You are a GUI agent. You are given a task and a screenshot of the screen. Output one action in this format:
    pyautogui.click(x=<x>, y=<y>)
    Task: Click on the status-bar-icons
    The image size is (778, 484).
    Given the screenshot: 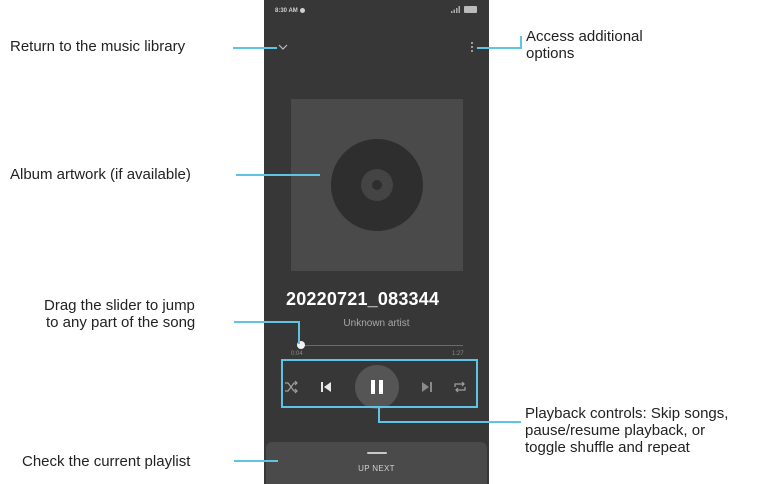 What is the action you would take?
    pyautogui.click(x=464, y=9)
    